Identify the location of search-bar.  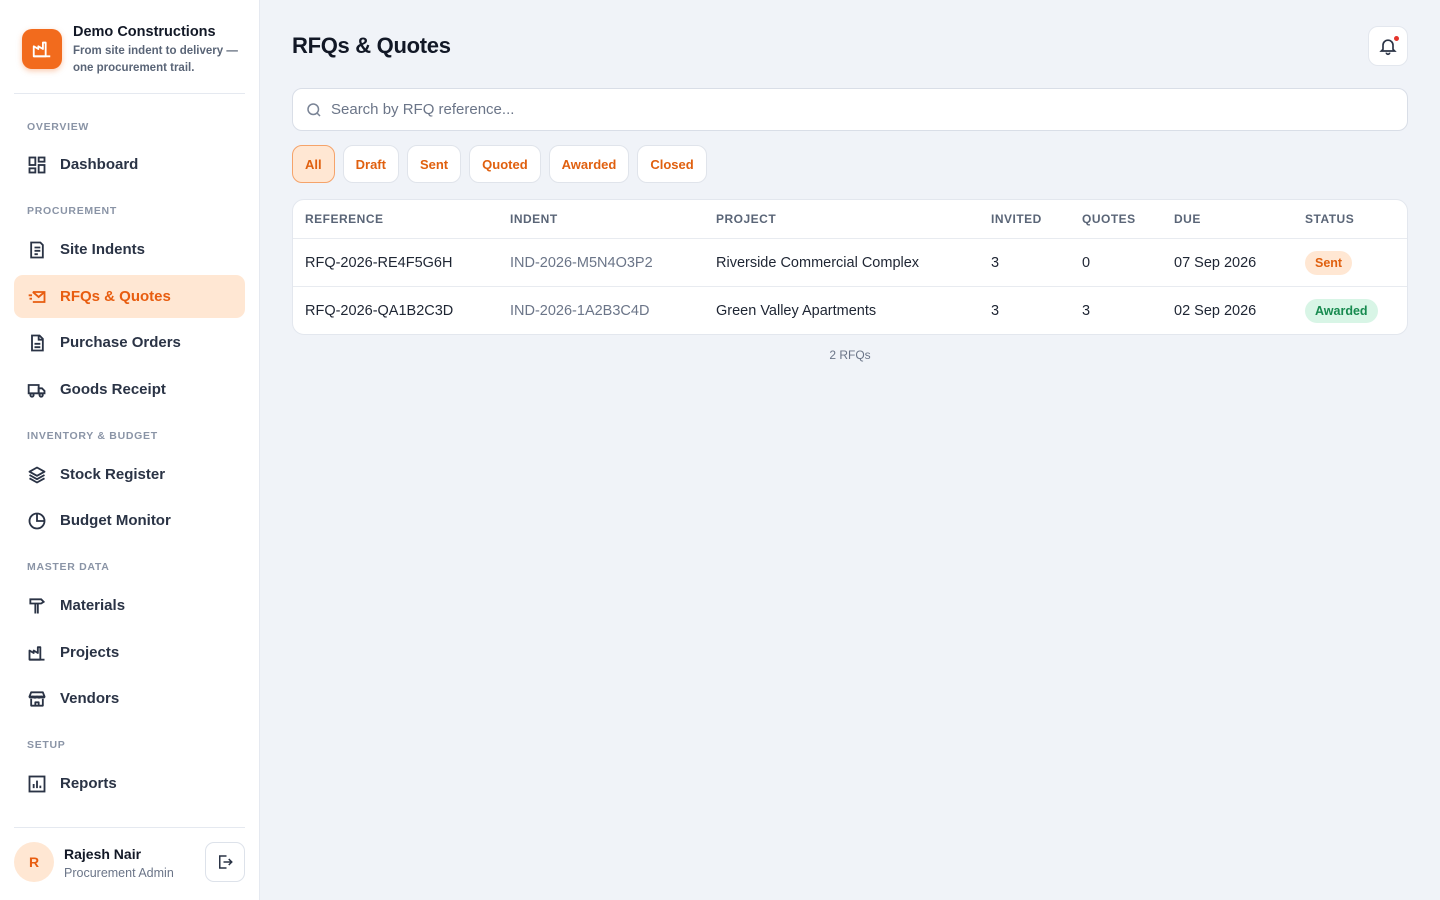
(850, 109).